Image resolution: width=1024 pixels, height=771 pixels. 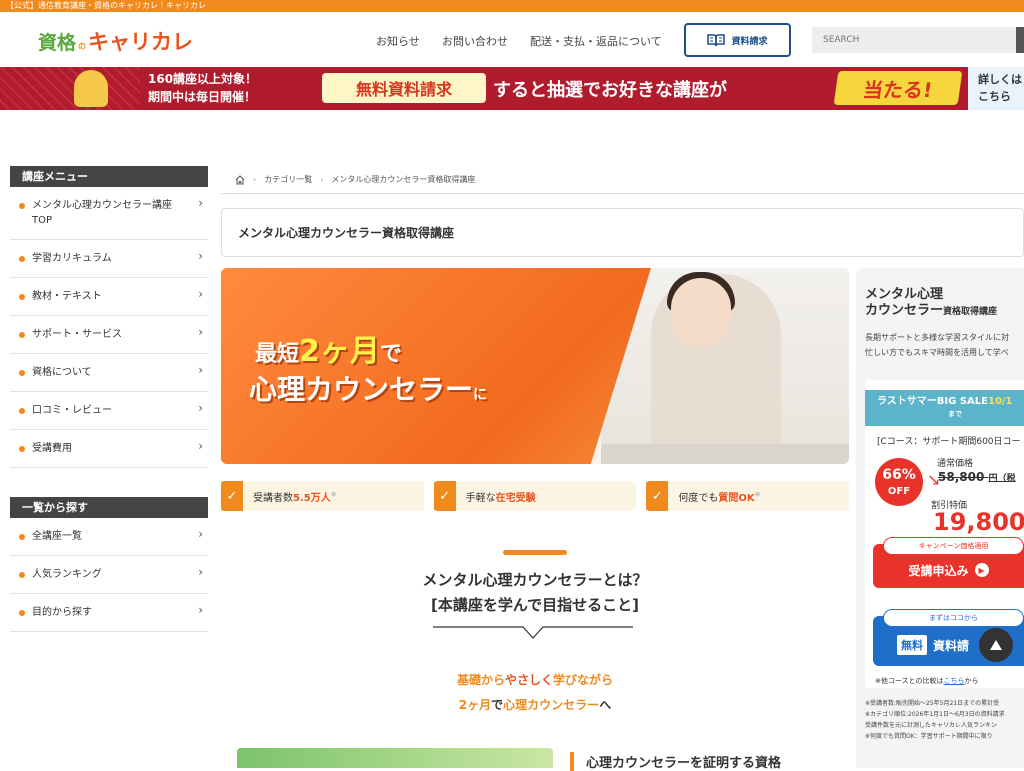 I want to click on document-request-button: 資料請求, so click(x=737, y=40).